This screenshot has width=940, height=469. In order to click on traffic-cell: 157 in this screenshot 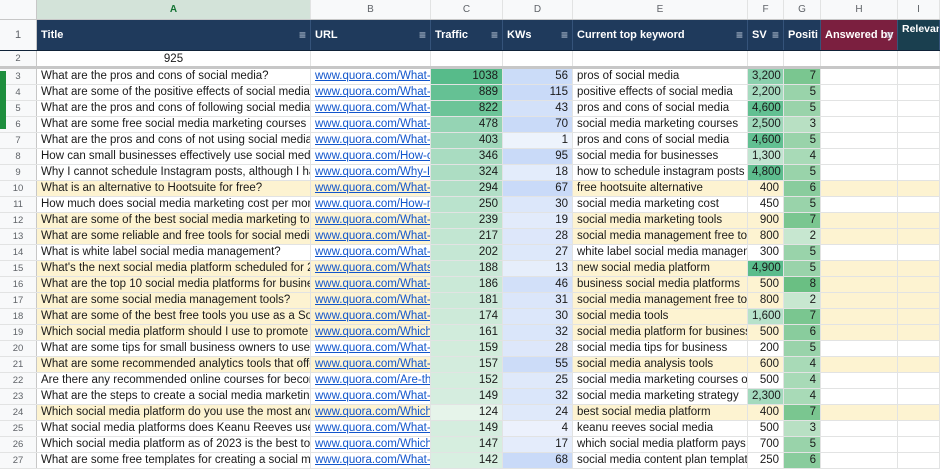, I will do `click(467, 364)`.